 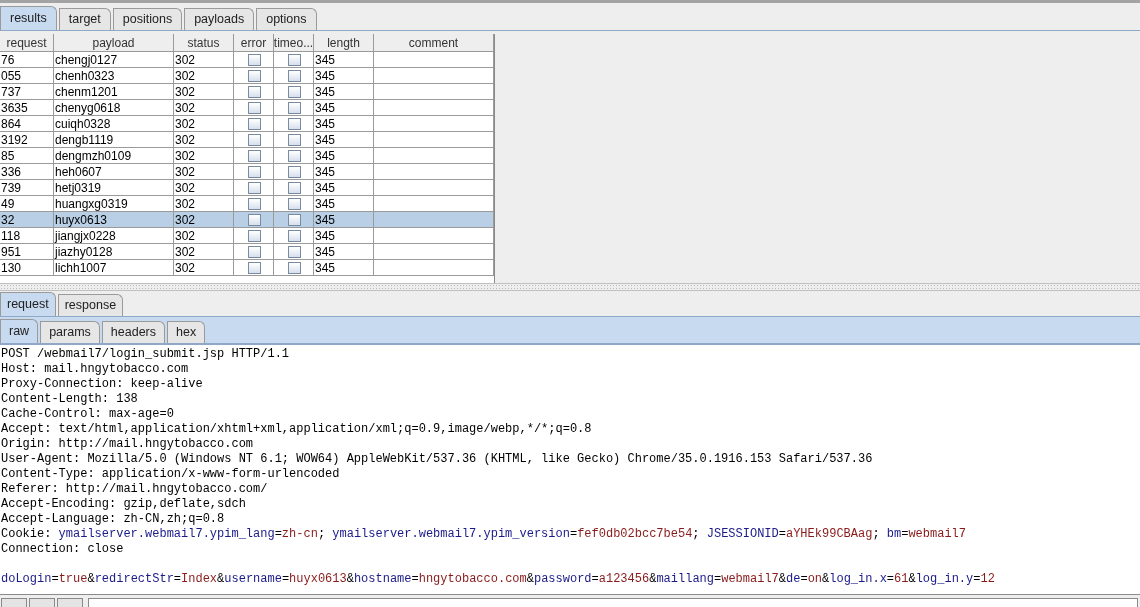 What do you see at coordinates (11, 171) in the screenshot?
I see `table-cell: 336` at bounding box center [11, 171].